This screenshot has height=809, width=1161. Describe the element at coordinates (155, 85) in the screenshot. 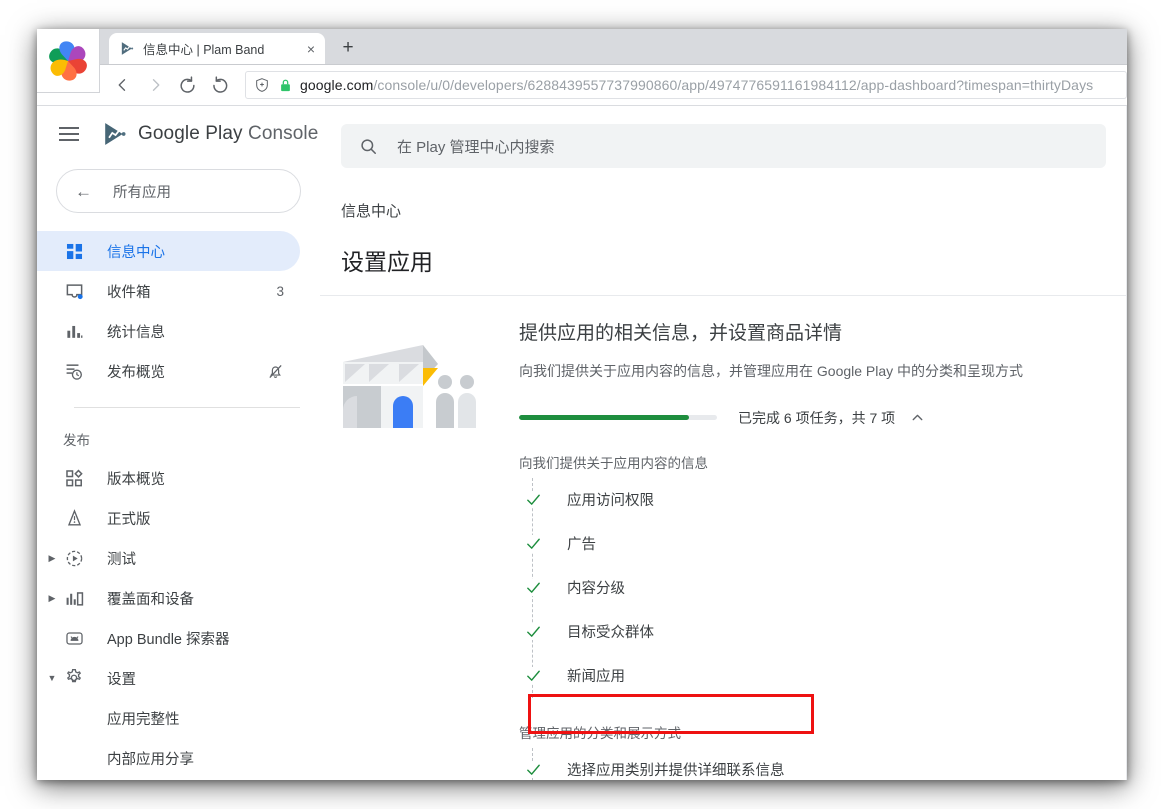

I see `forward-button` at that location.